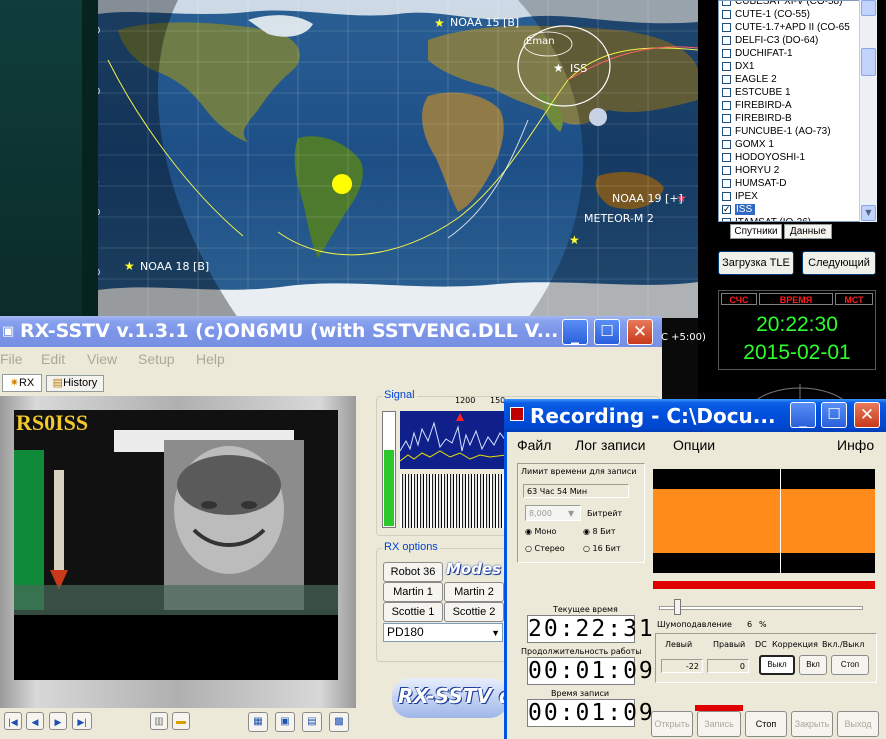 This screenshot has height=739, width=886. What do you see at coordinates (156, 359) in the screenshot?
I see `menu-setup: Setup` at bounding box center [156, 359].